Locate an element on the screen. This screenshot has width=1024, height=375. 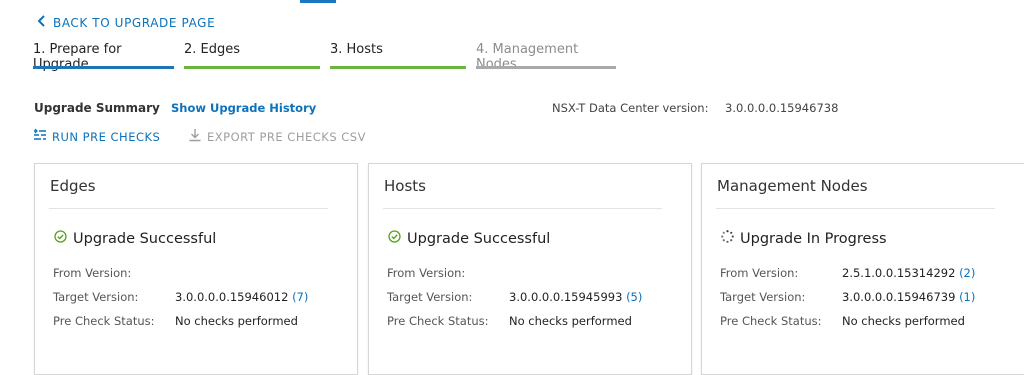
card-title: Management Nodes is located at coordinates (792, 186).